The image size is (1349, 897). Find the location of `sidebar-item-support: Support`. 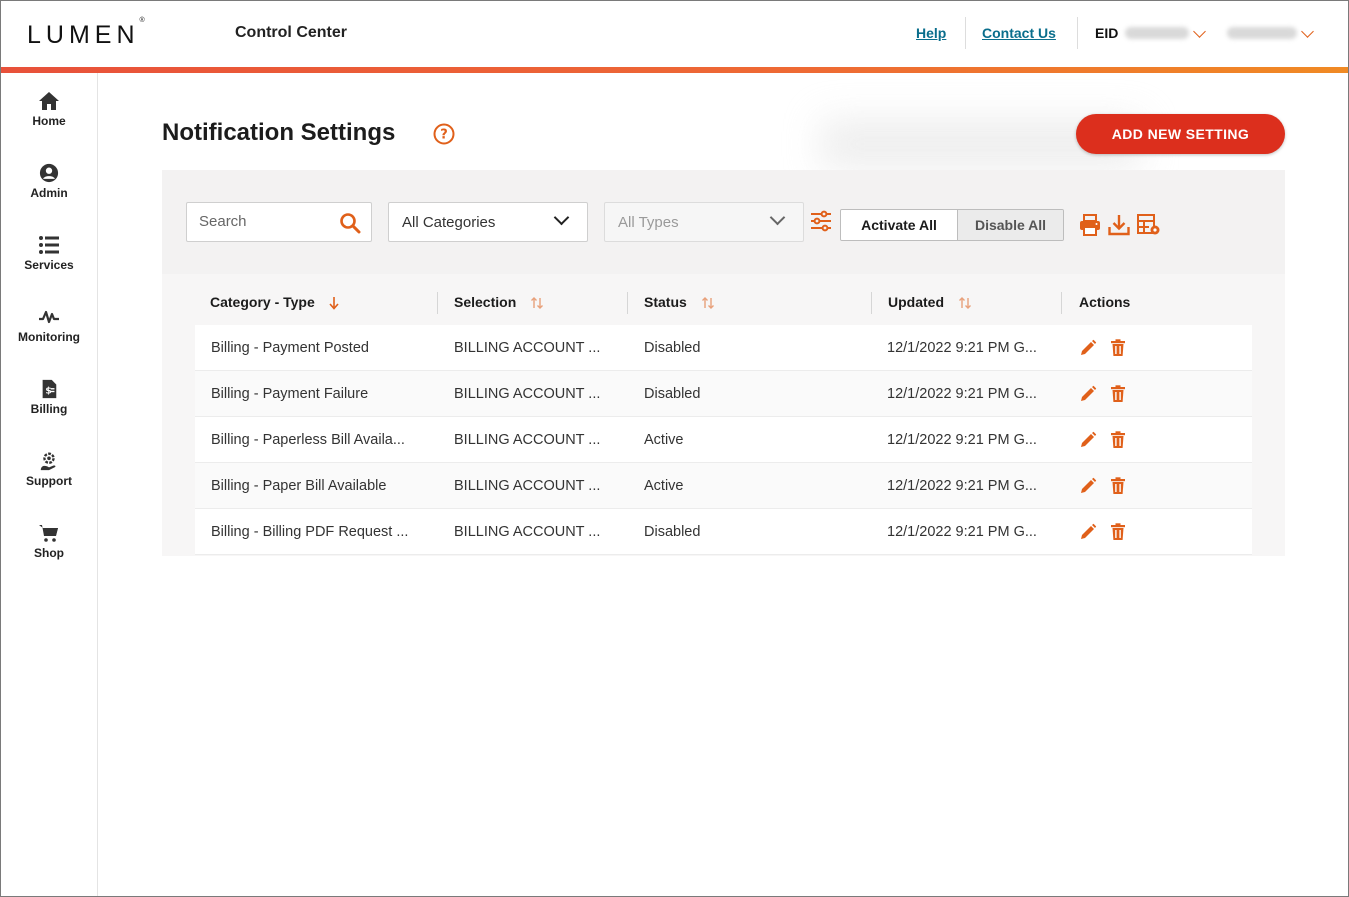

sidebar-item-support: Support is located at coordinates (49, 482).